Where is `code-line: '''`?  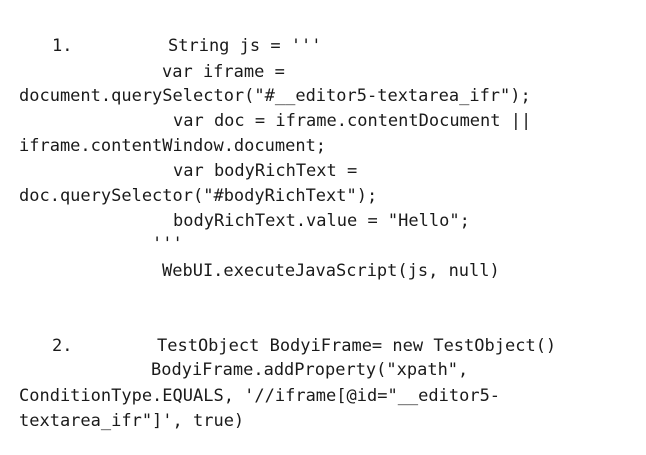
code-line: ''' is located at coordinates (167, 244).